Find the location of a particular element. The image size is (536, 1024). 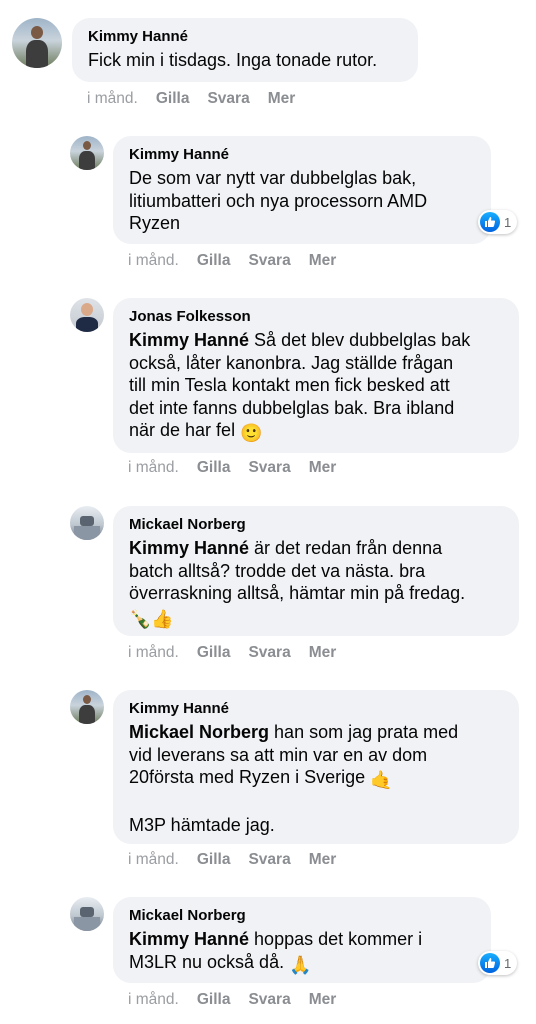

comment-text-paragraph: M3P hämtade jag. is located at coordinates (202, 824).